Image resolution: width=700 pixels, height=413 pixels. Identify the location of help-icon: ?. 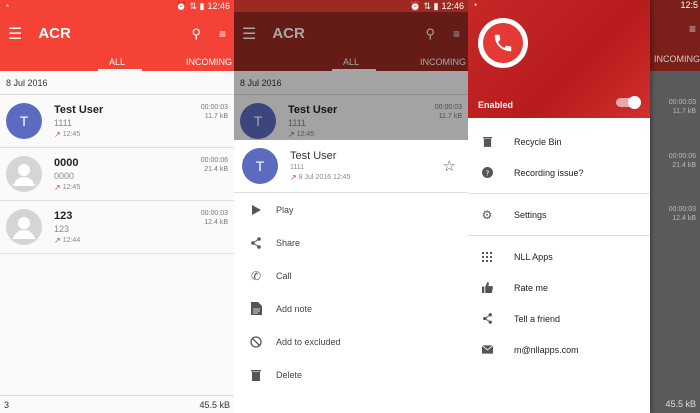
(487, 173).